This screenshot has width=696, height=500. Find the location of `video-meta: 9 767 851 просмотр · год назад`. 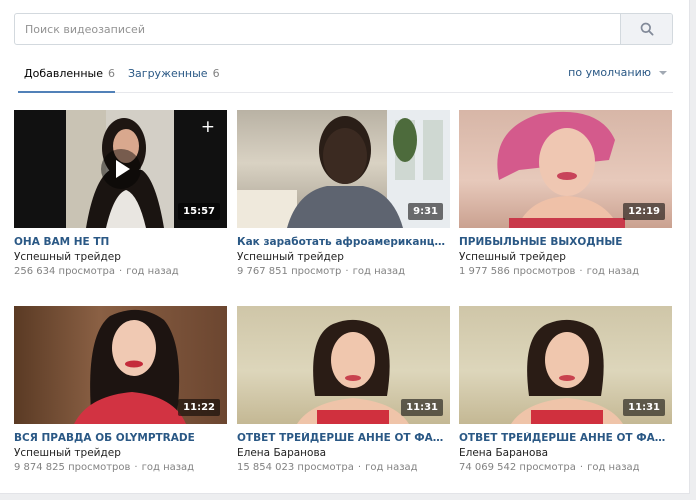

video-meta: 9 767 851 просмотр · год назад is located at coordinates (343, 271).